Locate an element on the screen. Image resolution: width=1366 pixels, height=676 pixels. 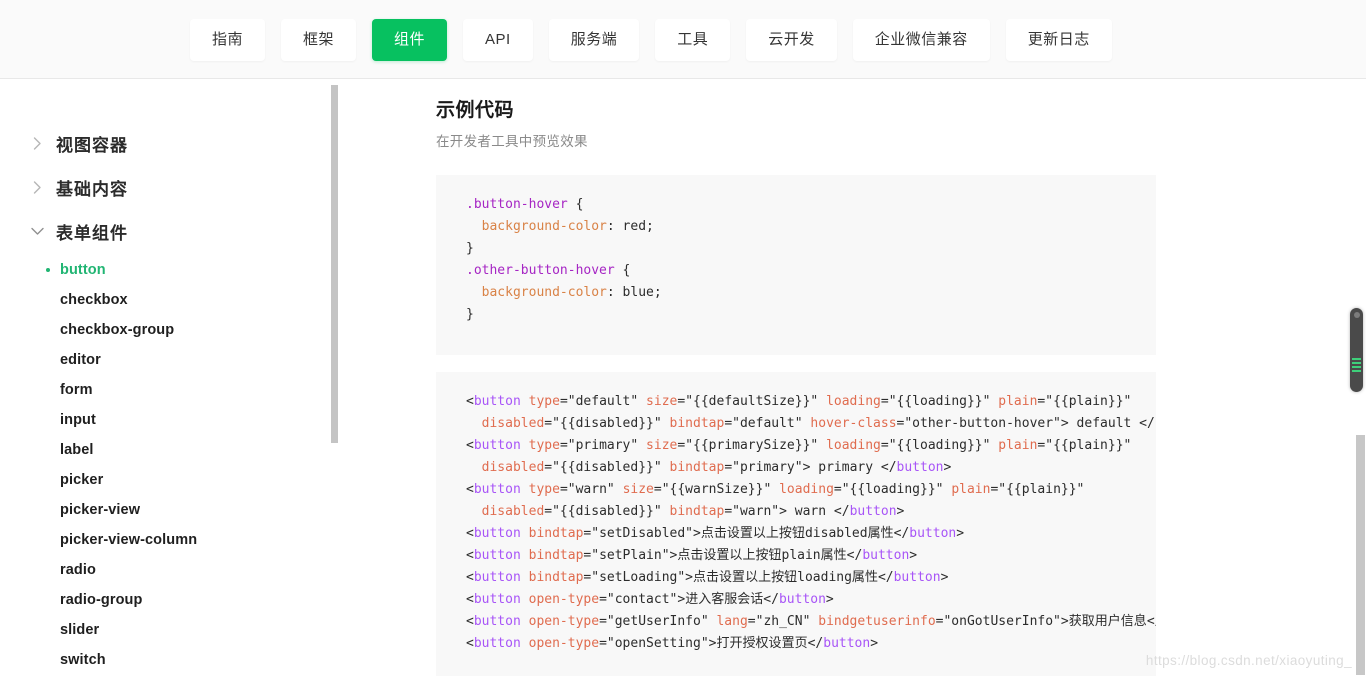
sidebar-item-checkbox-group: checkbox-group is located at coordinates (163, 330).